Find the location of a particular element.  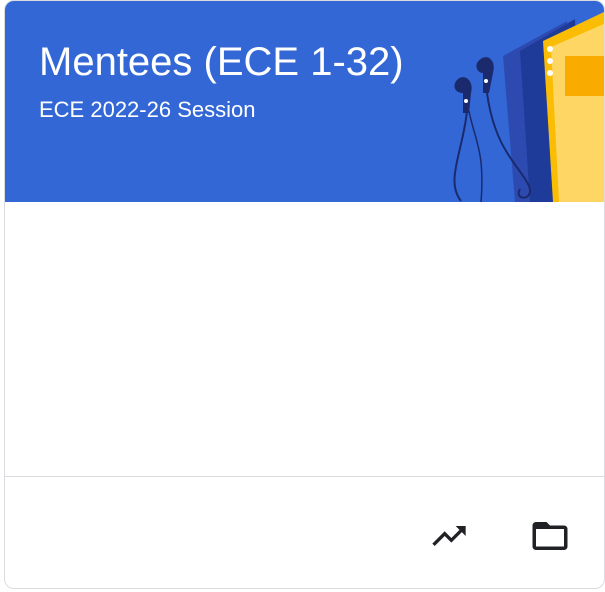

open-gradebook-button is located at coordinates (449, 536).